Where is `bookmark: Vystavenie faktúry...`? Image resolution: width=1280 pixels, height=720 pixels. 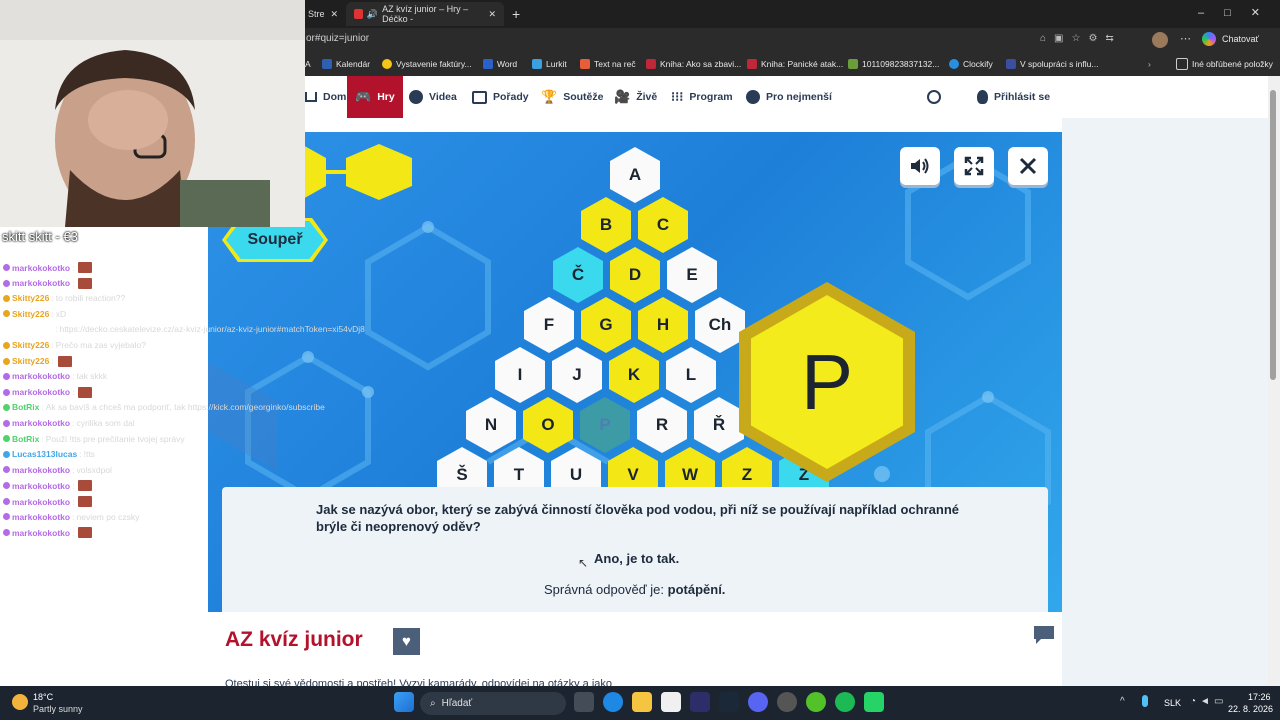
bookmark: Vystavenie faktúry... is located at coordinates (427, 64).